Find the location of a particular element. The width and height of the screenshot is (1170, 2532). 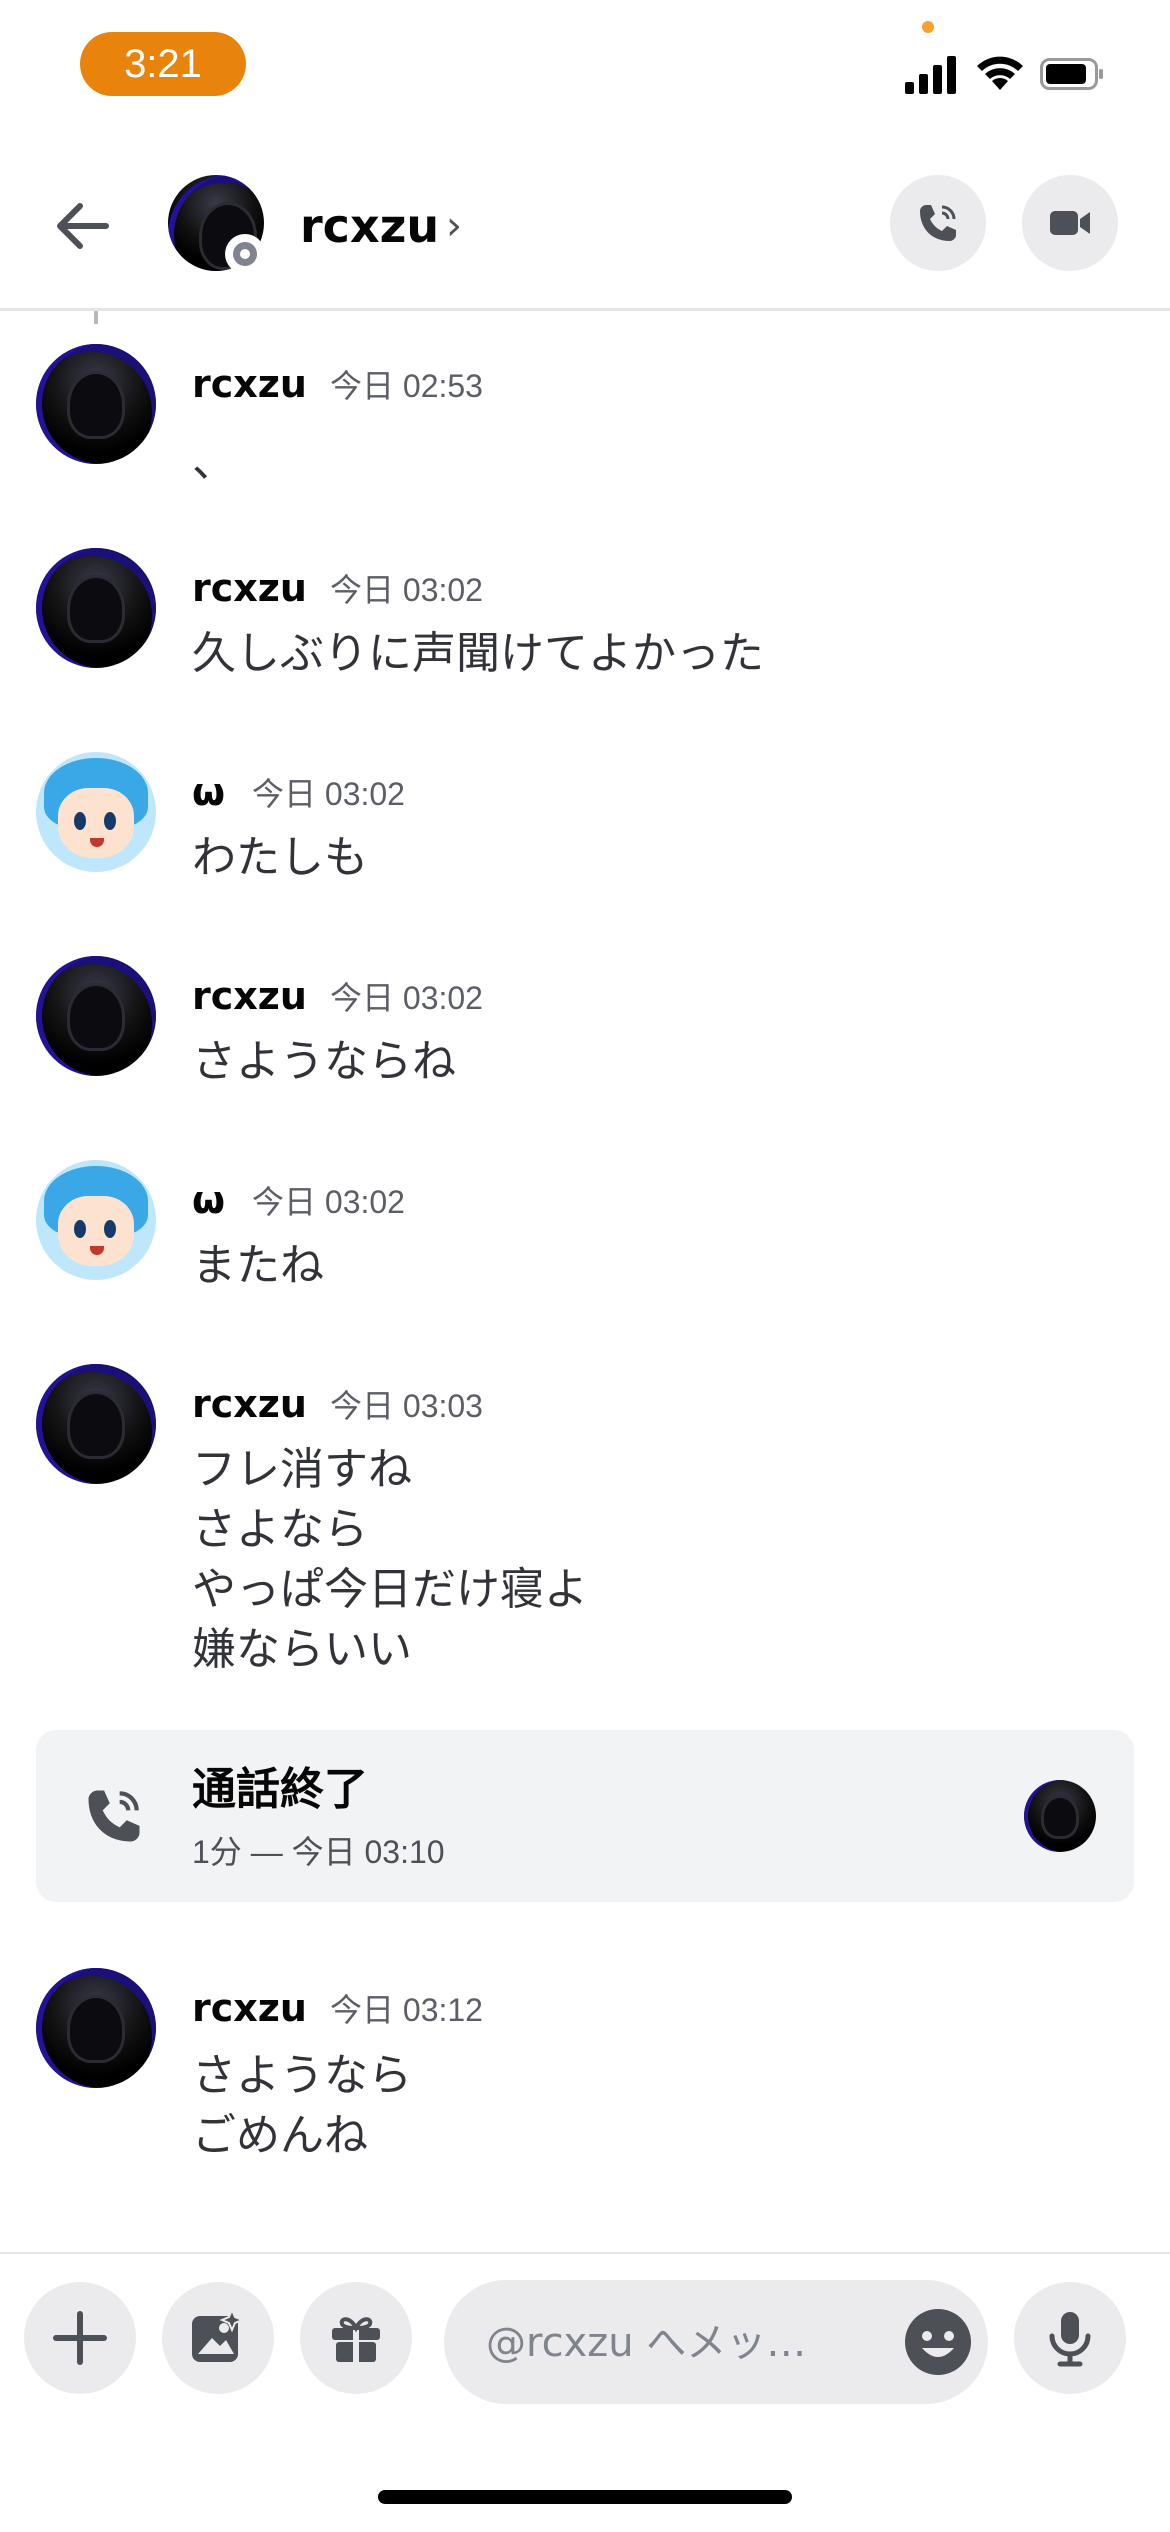

voice-message-button is located at coordinates (1070, 2338).